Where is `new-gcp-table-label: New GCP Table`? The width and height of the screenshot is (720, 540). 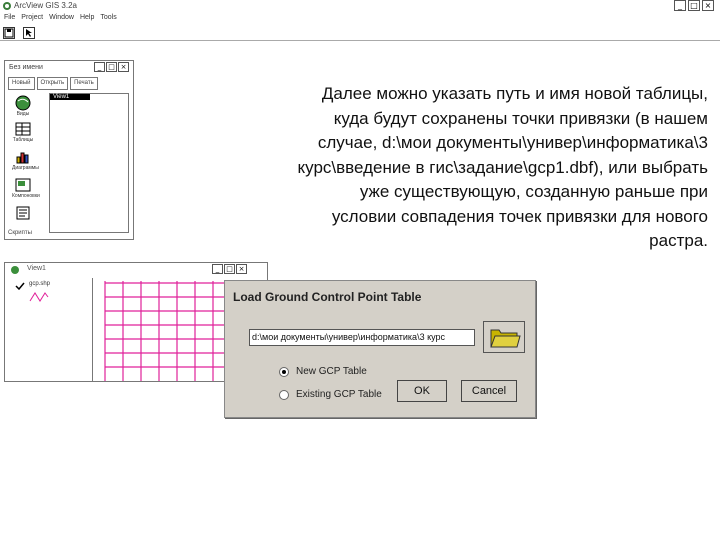
new-gcp-table-label: New GCP Table is located at coordinates (331, 371).